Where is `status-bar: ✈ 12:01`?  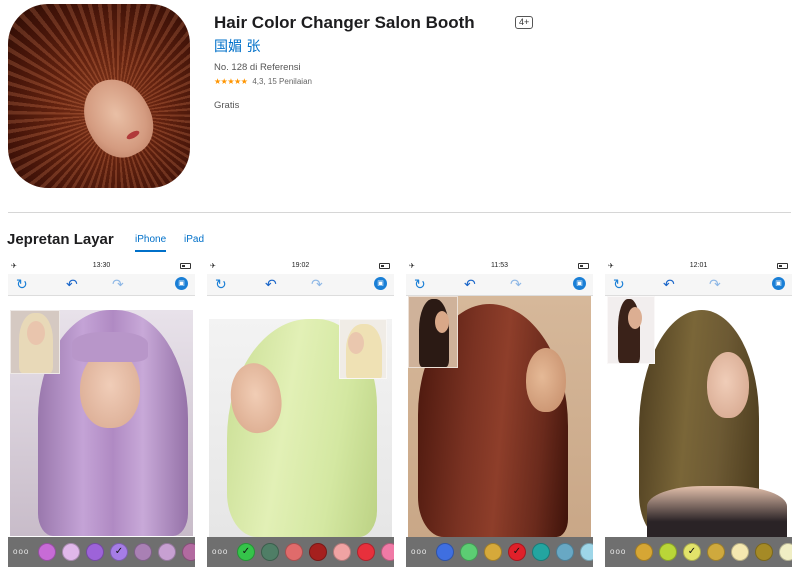
status-bar: ✈ 12:01 is located at coordinates (698, 266).